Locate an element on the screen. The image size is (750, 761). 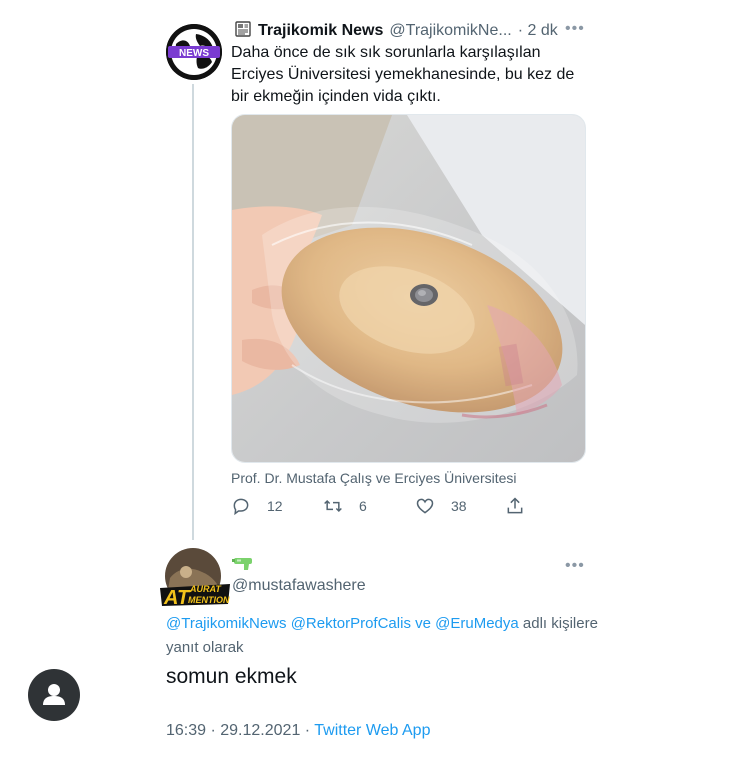
thread-connector is located at coordinates (193, 312).